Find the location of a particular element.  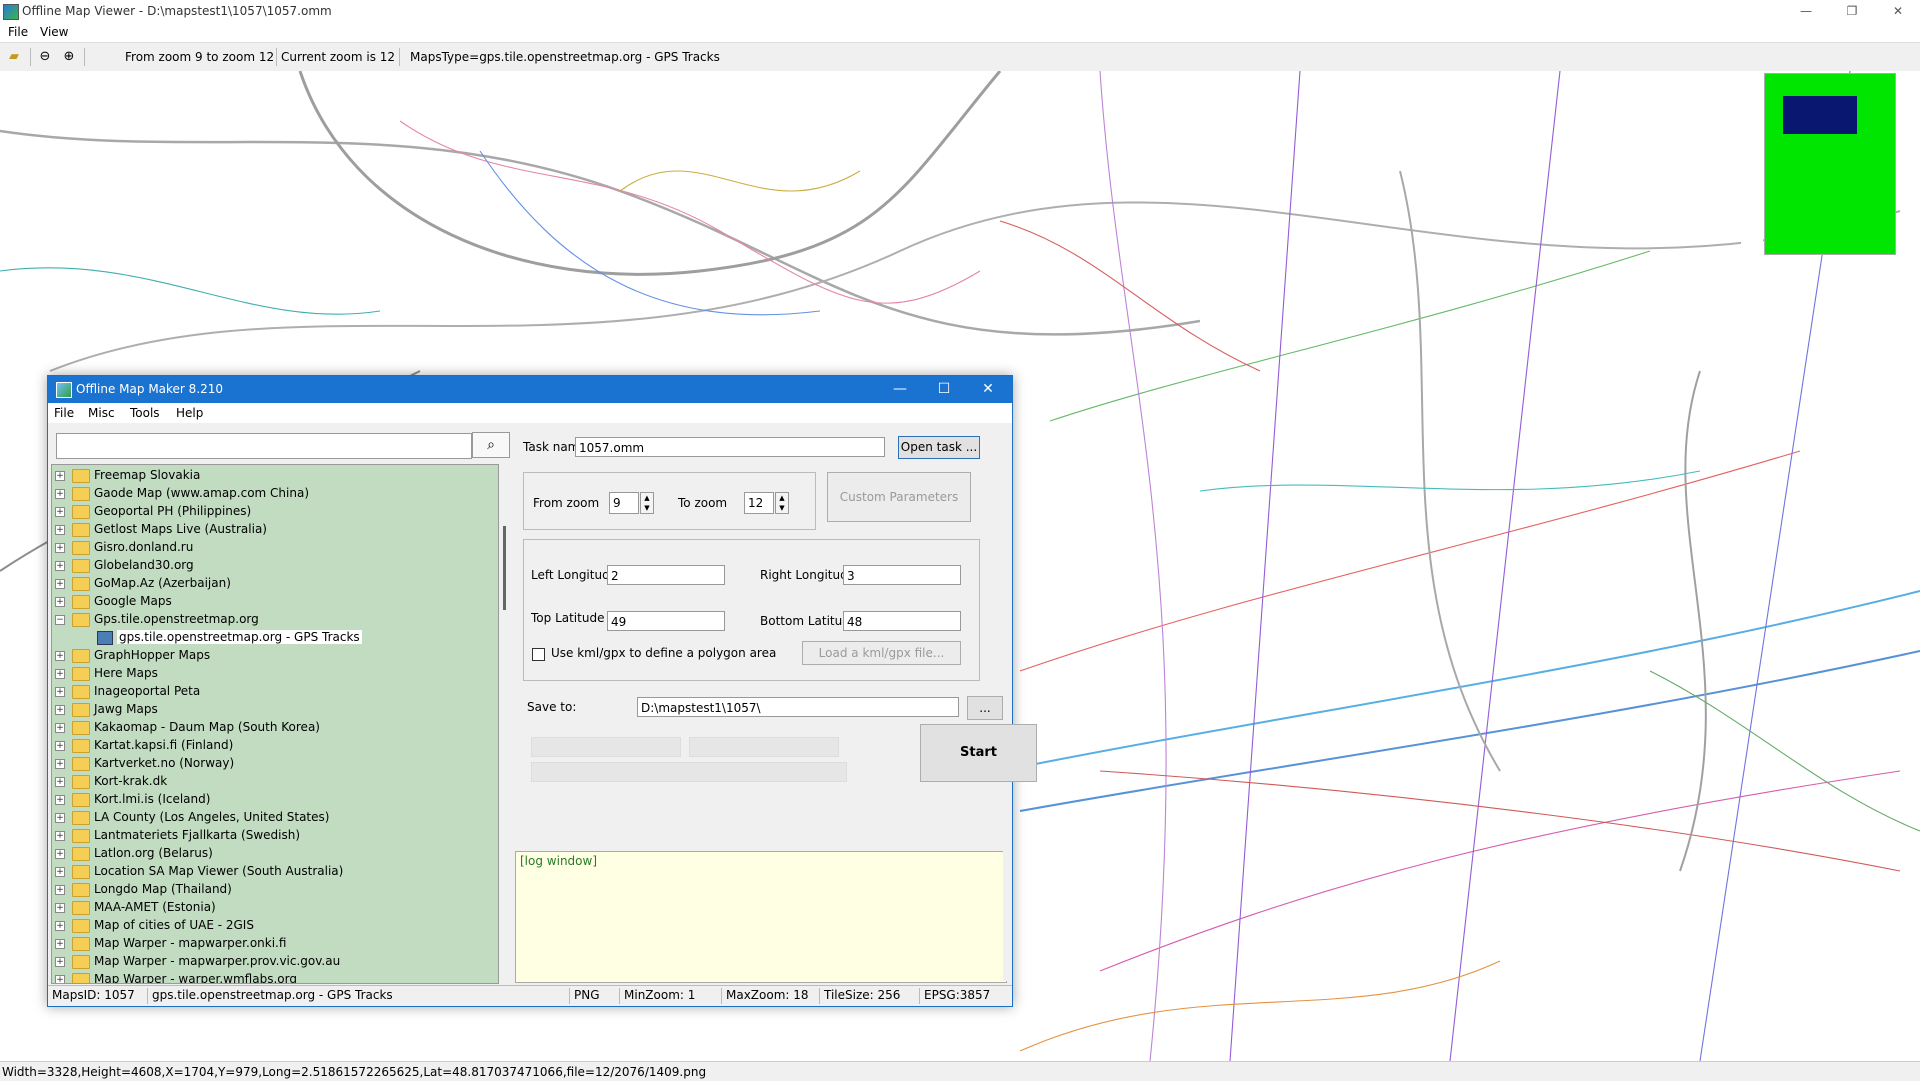

tree-item: + Kort-krak.dk is located at coordinates (267, 782).